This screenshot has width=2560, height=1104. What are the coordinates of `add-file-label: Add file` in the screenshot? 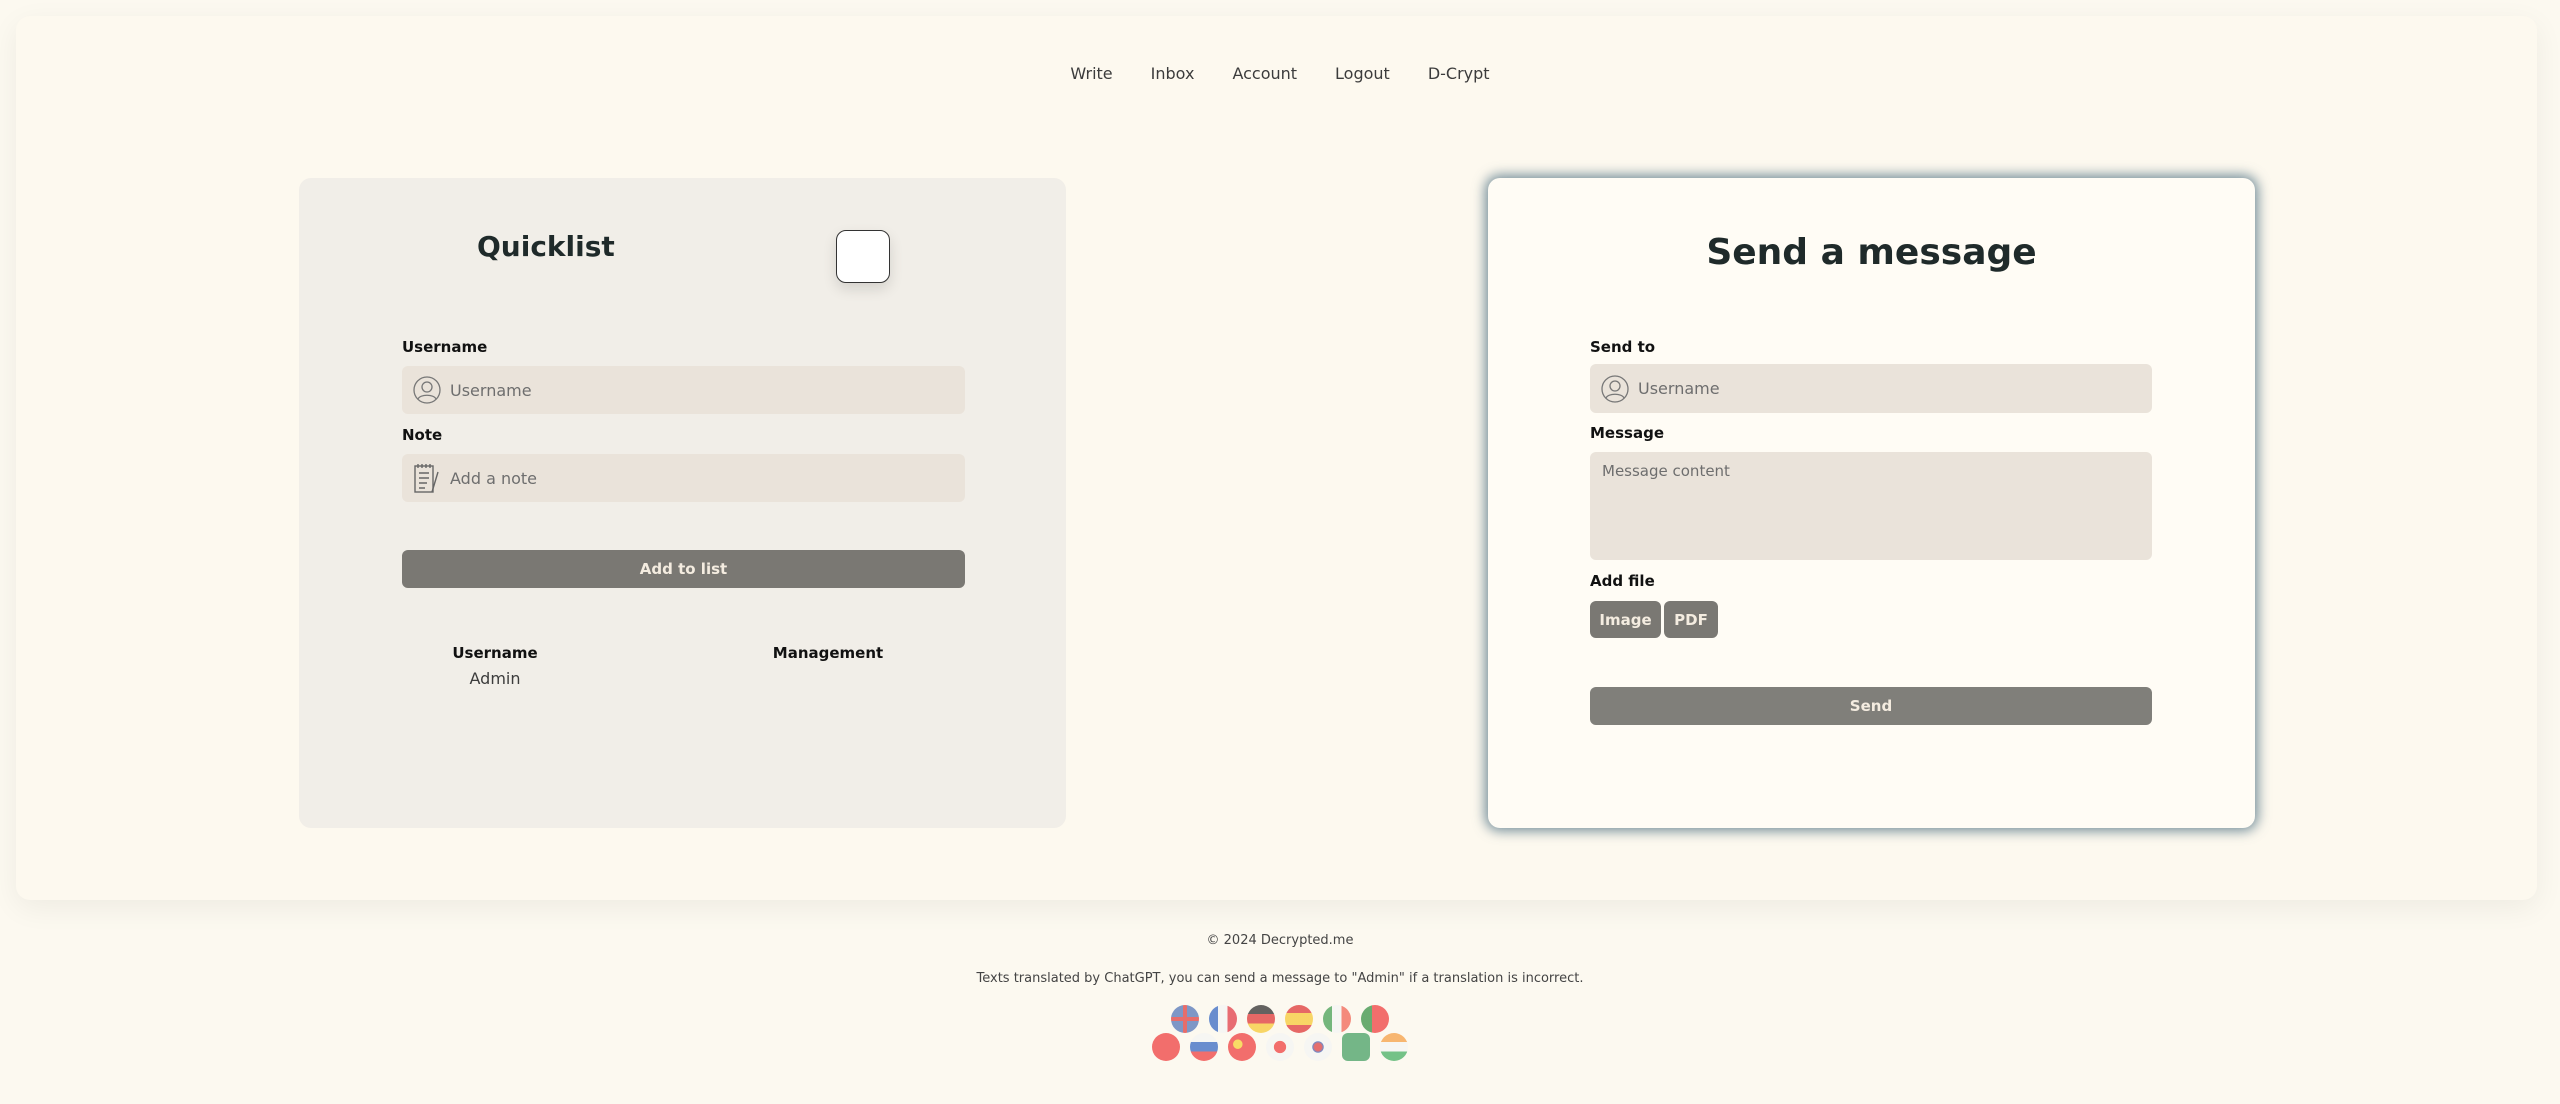 It's located at (1622, 581).